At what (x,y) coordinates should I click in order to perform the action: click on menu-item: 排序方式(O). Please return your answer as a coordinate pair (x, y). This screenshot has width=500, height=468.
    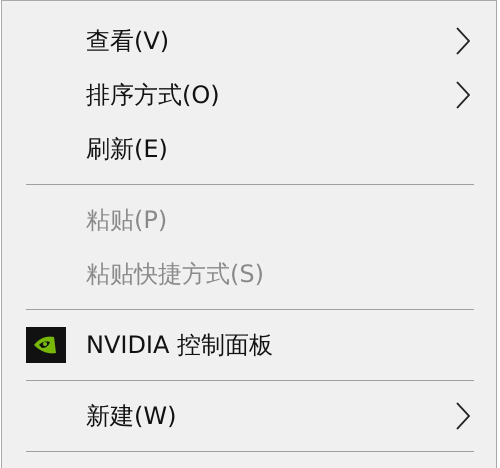
    Looking at the image, I should click on (249, 95).